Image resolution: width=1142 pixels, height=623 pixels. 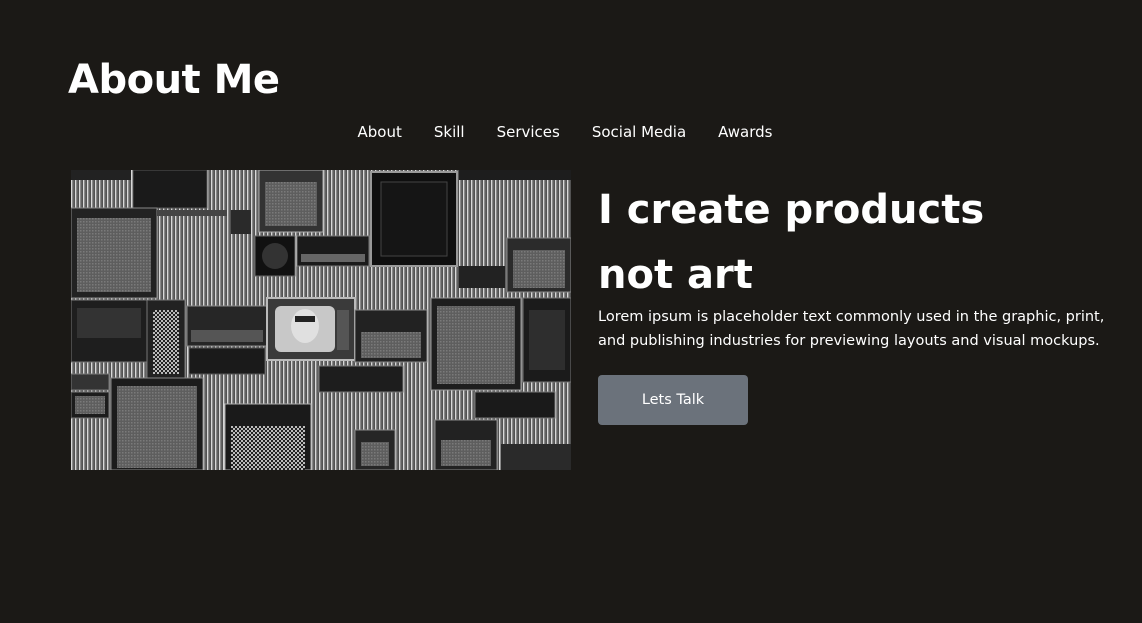 I want to click on main-nav: About Skill Services Social Media Awards, so click(x=568, y=132).